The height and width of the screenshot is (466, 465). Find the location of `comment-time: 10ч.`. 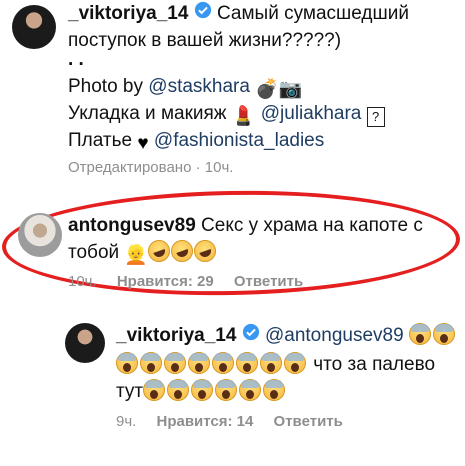

comment-time: 10ч. is located at coordinates (82, 281).